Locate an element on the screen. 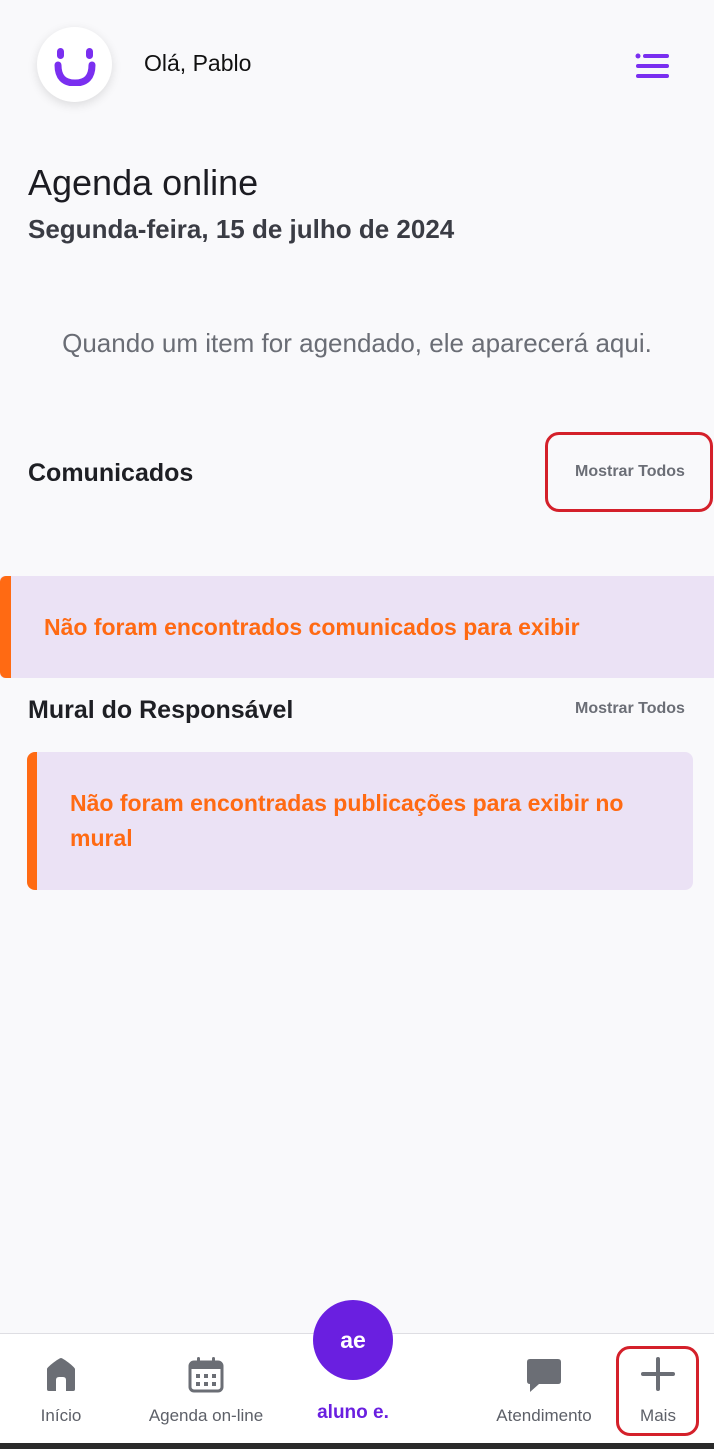 The height and width of the screenshot is (1449, 714). nav-item-agenda: Agenda on-line is located at coordinates (206, 1389).